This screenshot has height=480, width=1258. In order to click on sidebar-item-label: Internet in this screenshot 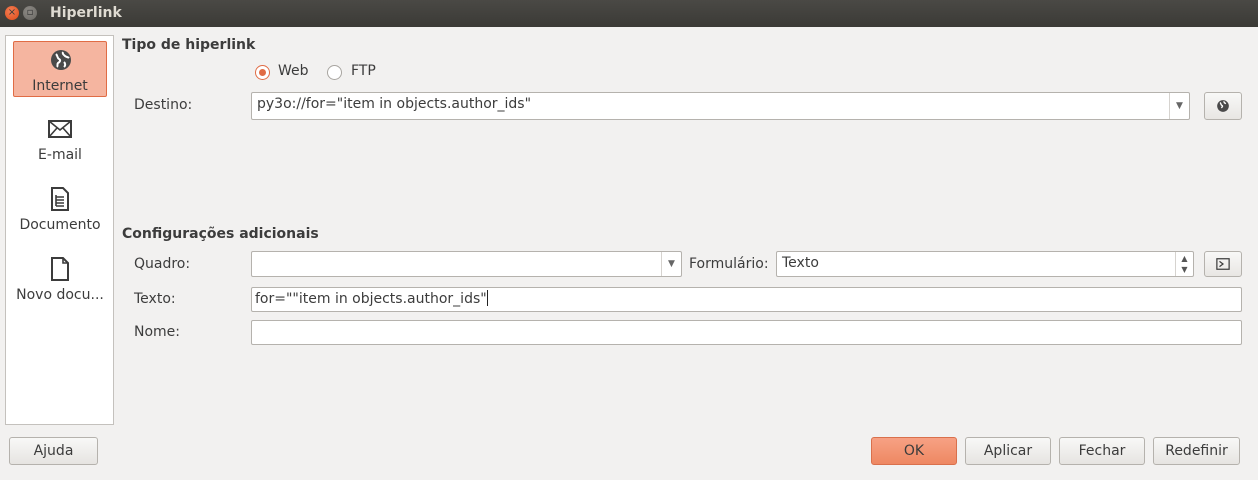, I will do `click(60, 86)`.